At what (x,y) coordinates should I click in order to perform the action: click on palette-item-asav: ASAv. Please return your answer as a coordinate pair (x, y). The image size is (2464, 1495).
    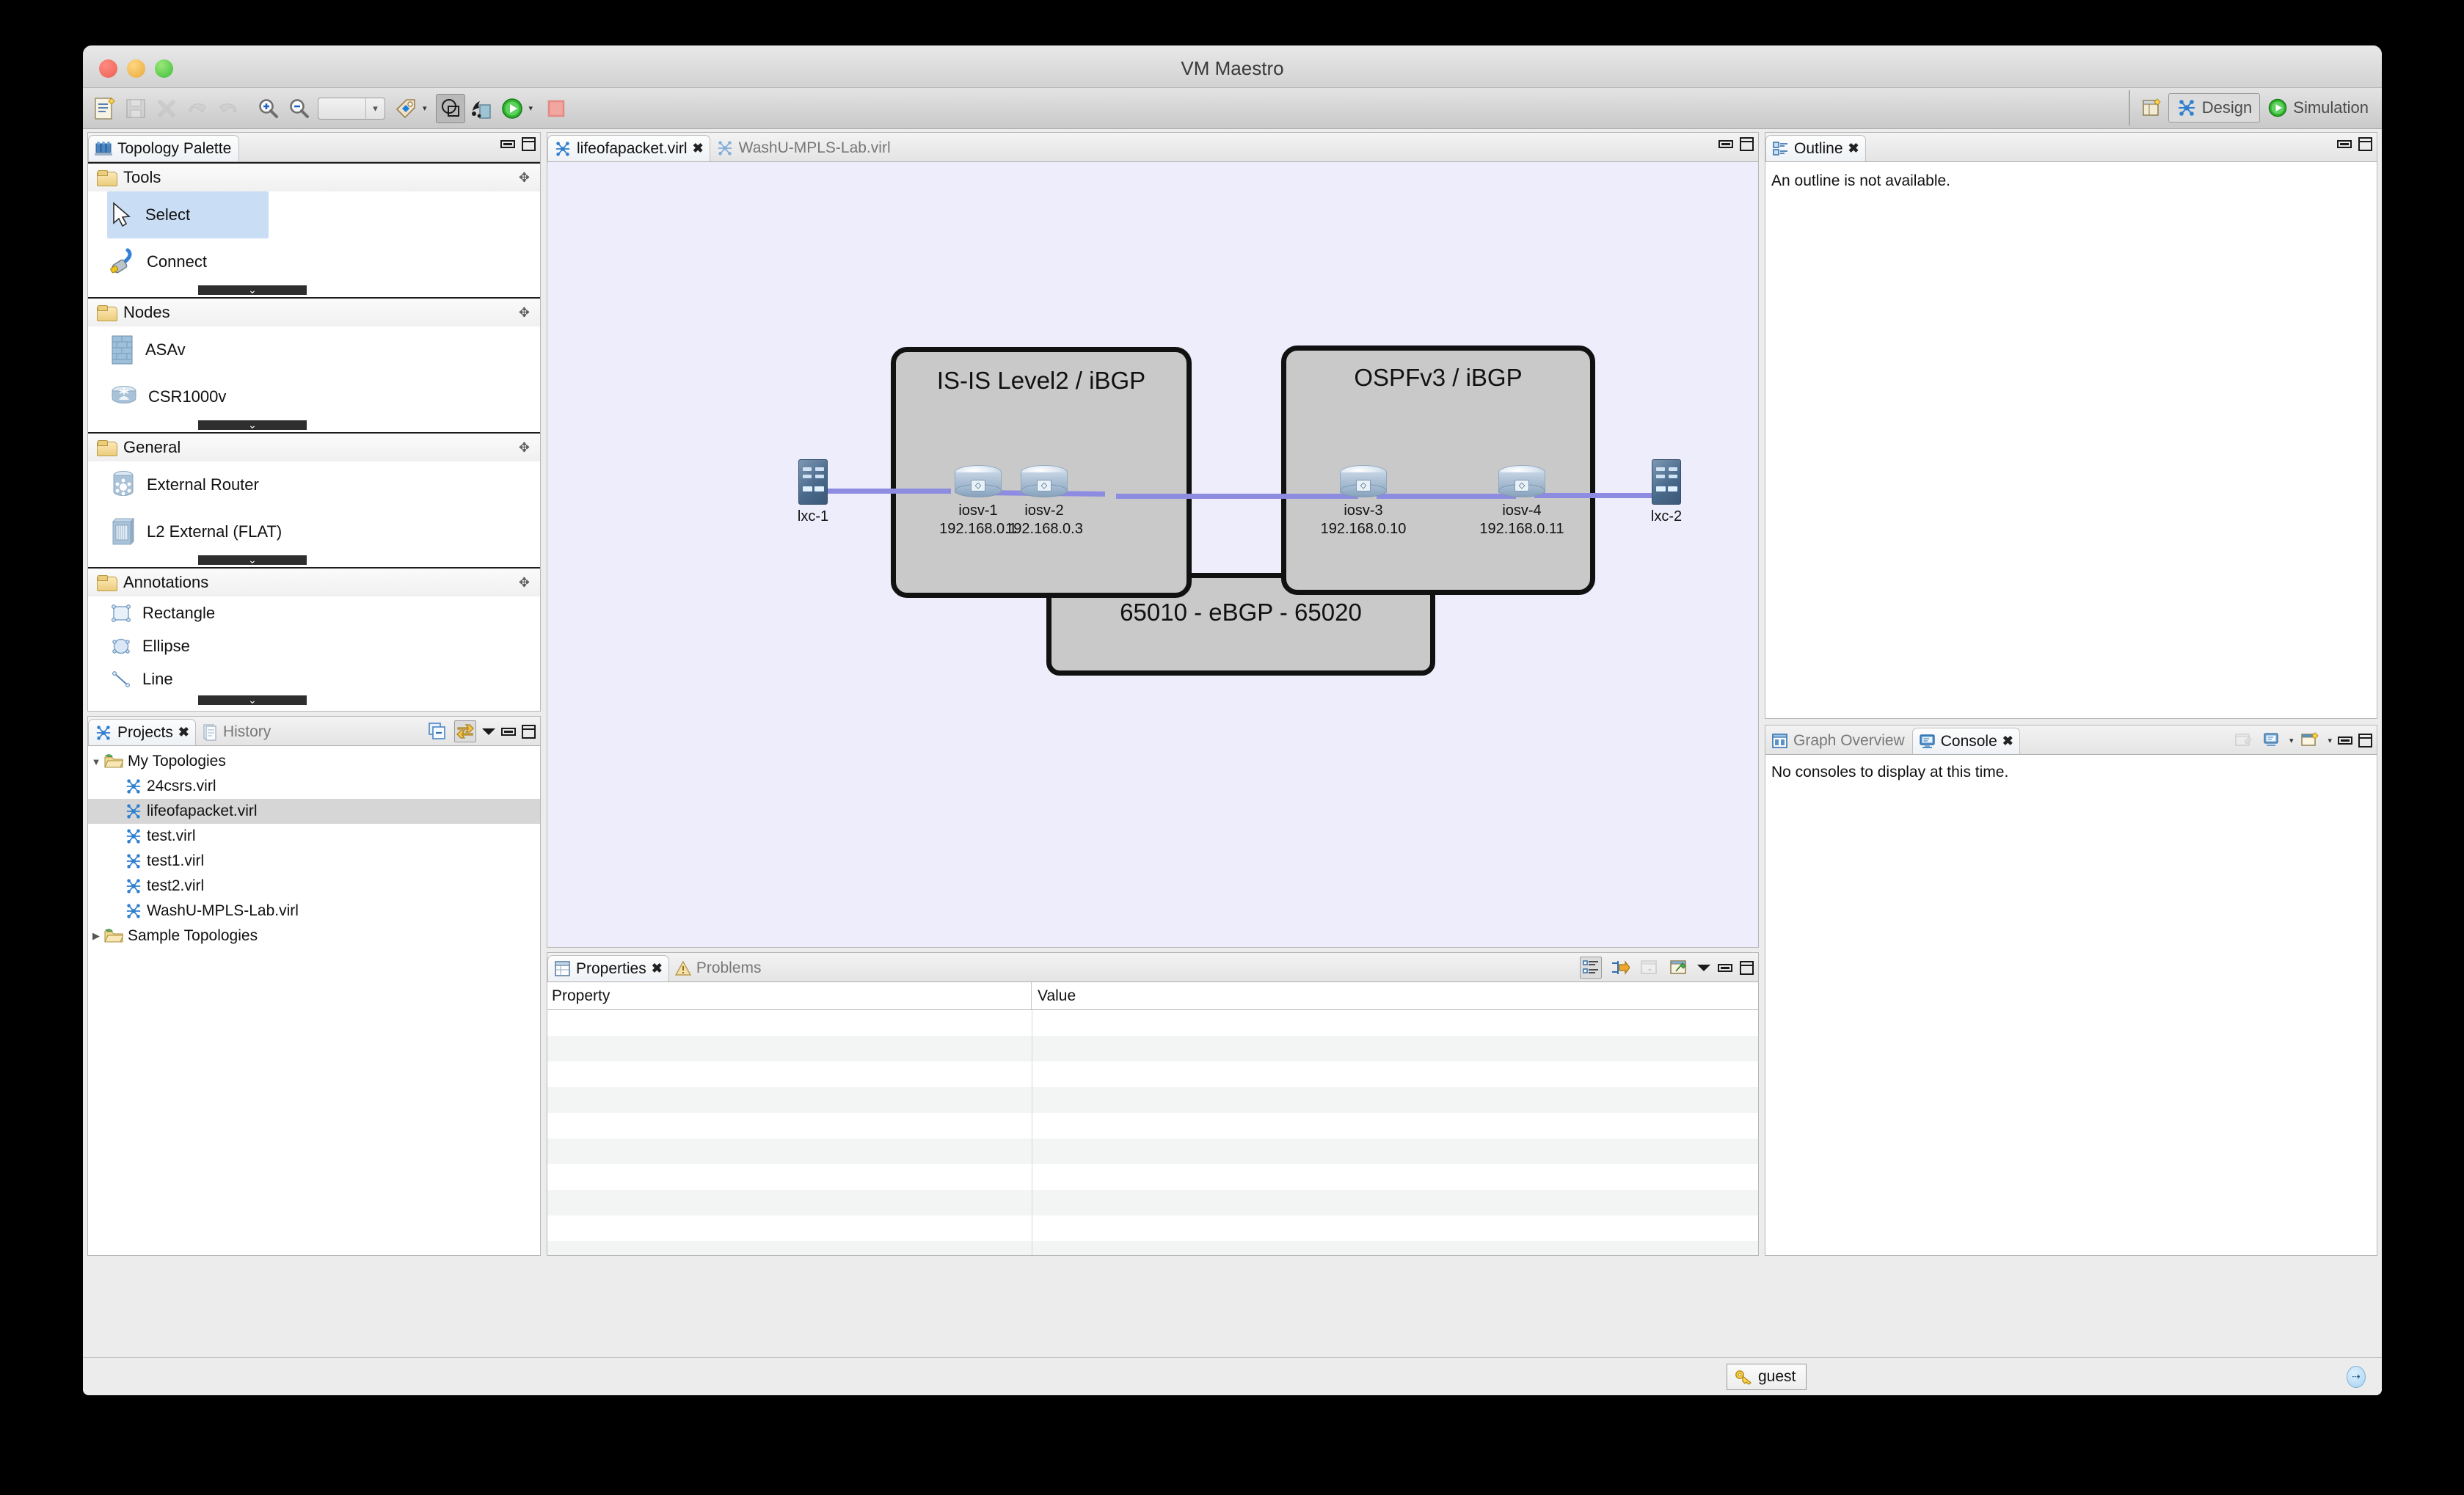
    Looking at the image, I should click on (314, 349).